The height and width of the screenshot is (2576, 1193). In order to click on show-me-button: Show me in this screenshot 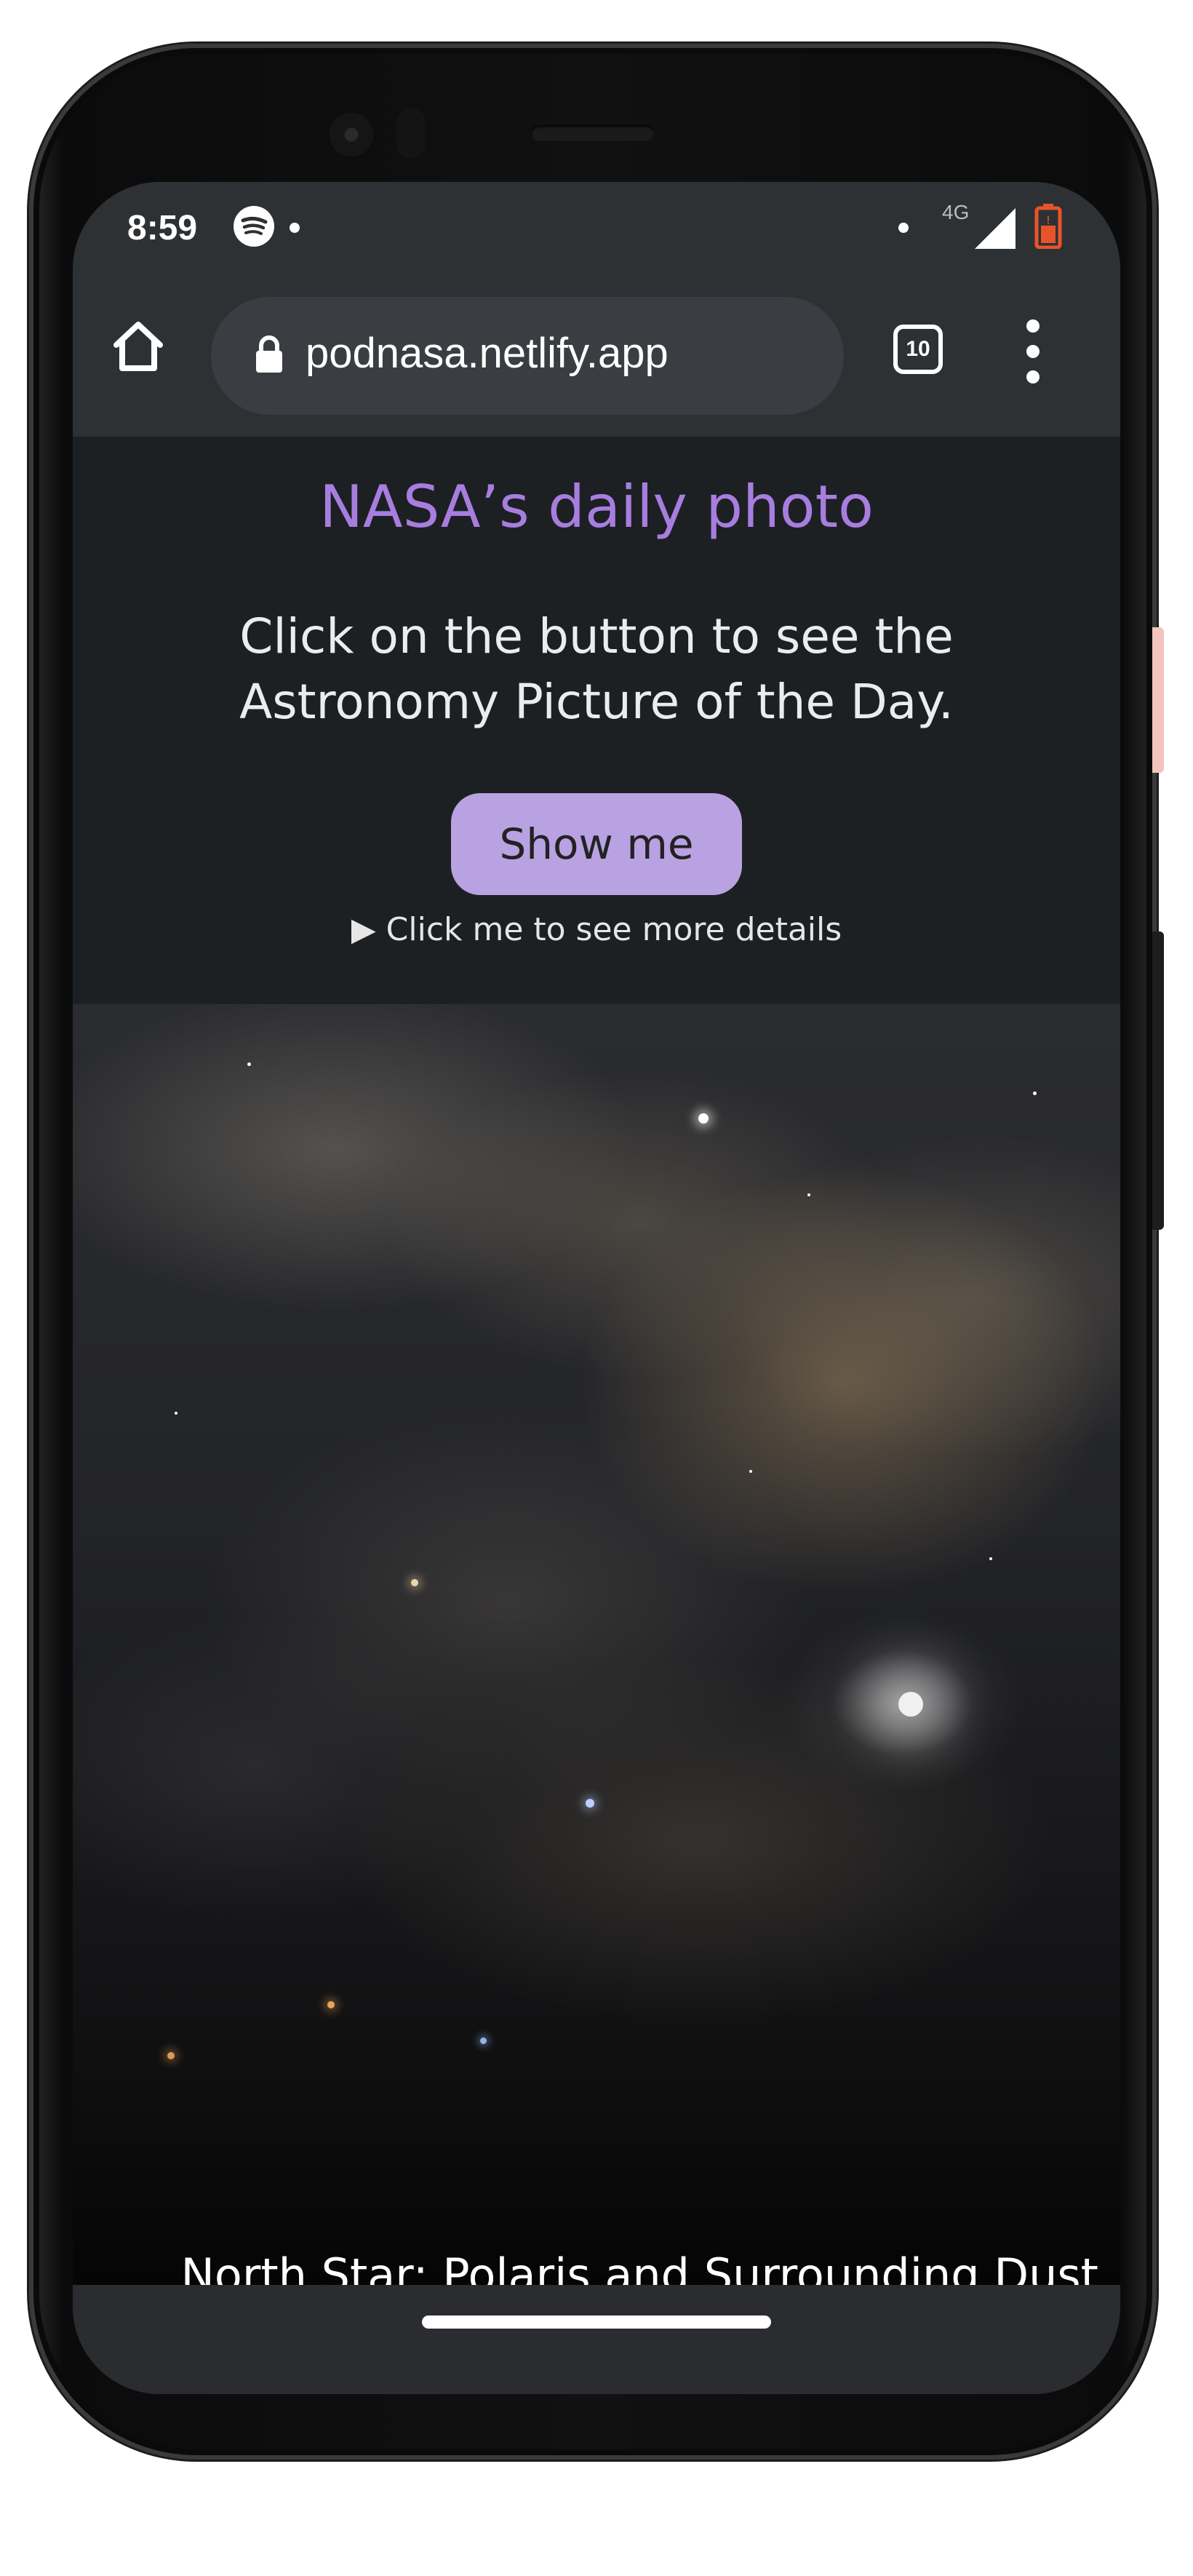, I will do `click(596, 844)`.